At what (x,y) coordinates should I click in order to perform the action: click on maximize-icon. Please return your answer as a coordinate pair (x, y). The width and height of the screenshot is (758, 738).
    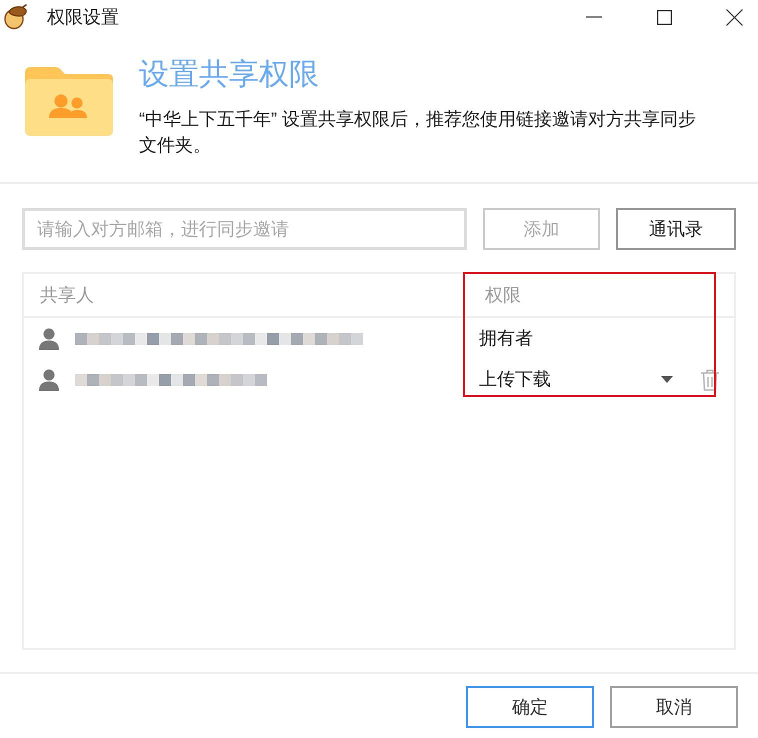
    Looking at the image, I should click on (664, 17).